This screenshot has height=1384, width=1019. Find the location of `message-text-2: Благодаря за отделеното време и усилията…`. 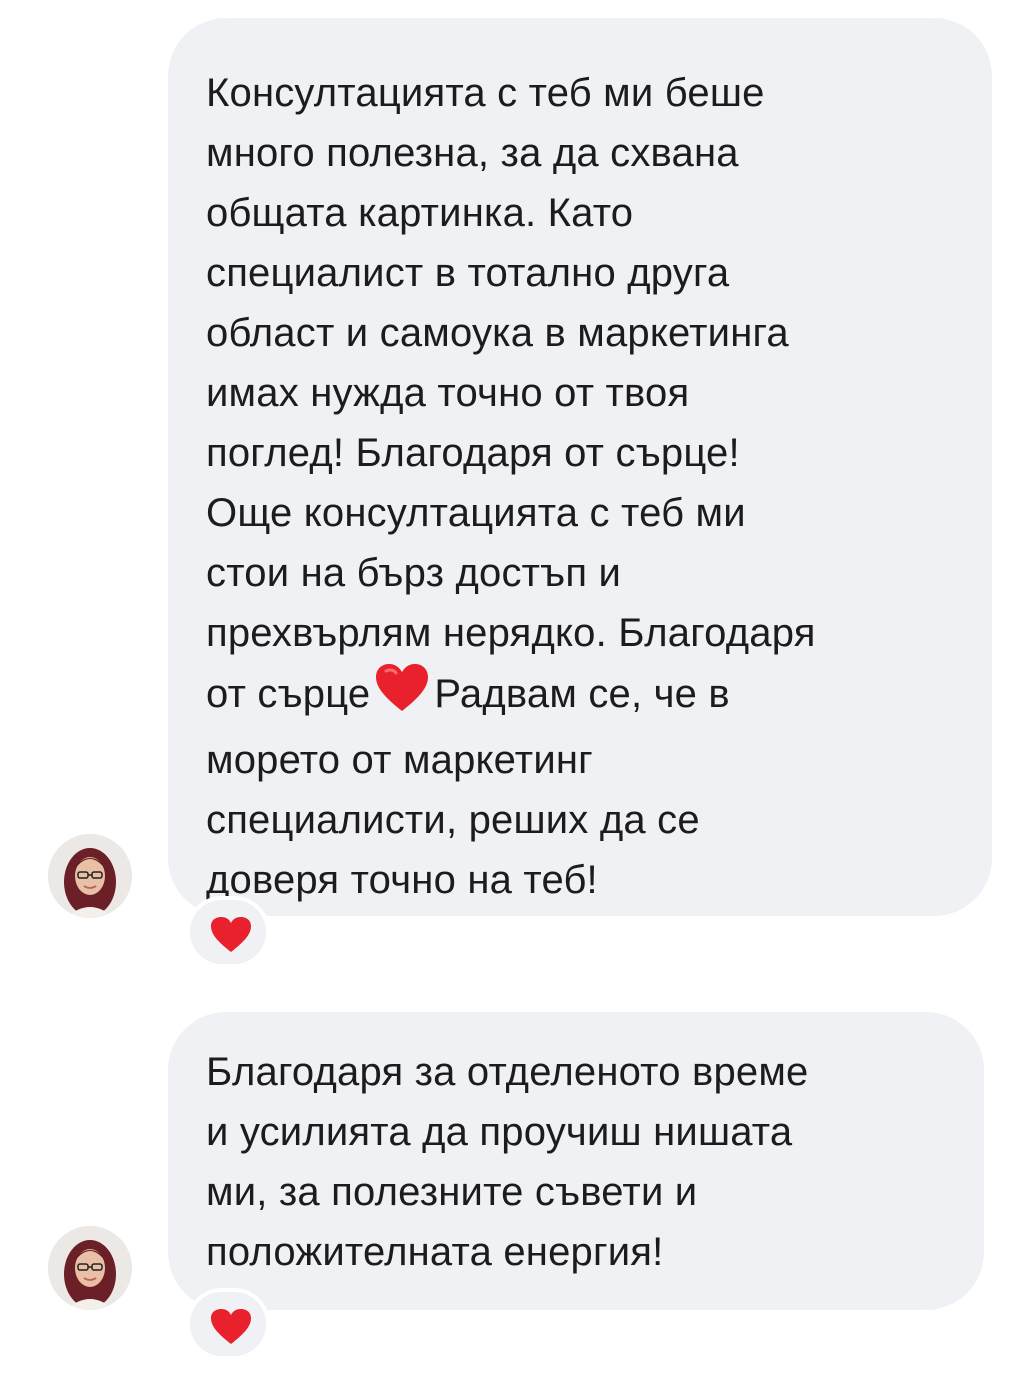

message-text-2: Благодаря за отделеното време и усилията… is located at coordinates (507, 1162).